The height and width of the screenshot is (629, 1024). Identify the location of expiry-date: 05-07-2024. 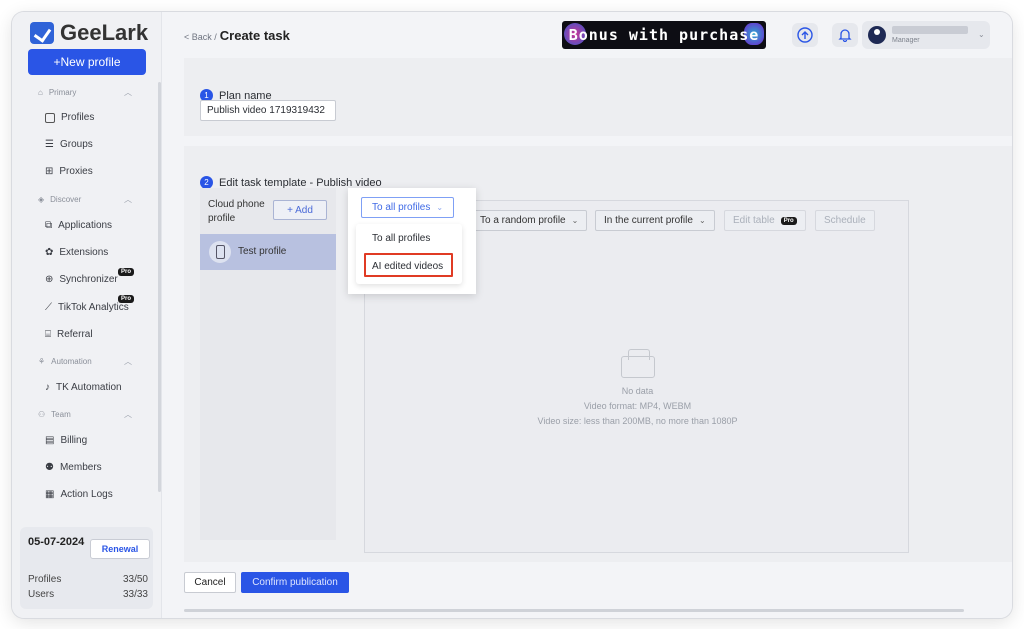
(56, 542).